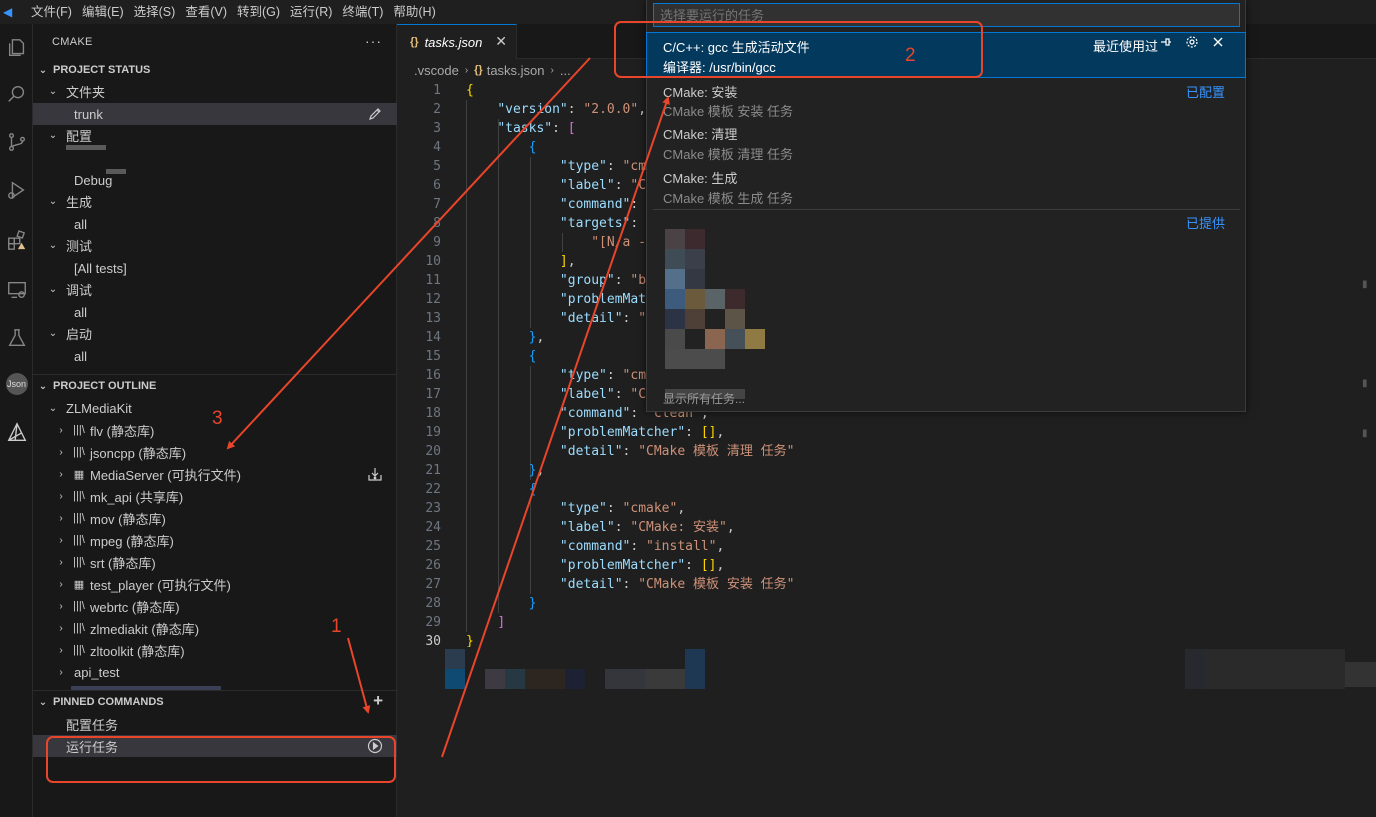 The image size is (1376, 817). What do you see at coordinates (215, 386) in the screenshot?
I see `project-outline-header: ⌄ PROJECT OUTLINE` at bounding box center [215, 386].